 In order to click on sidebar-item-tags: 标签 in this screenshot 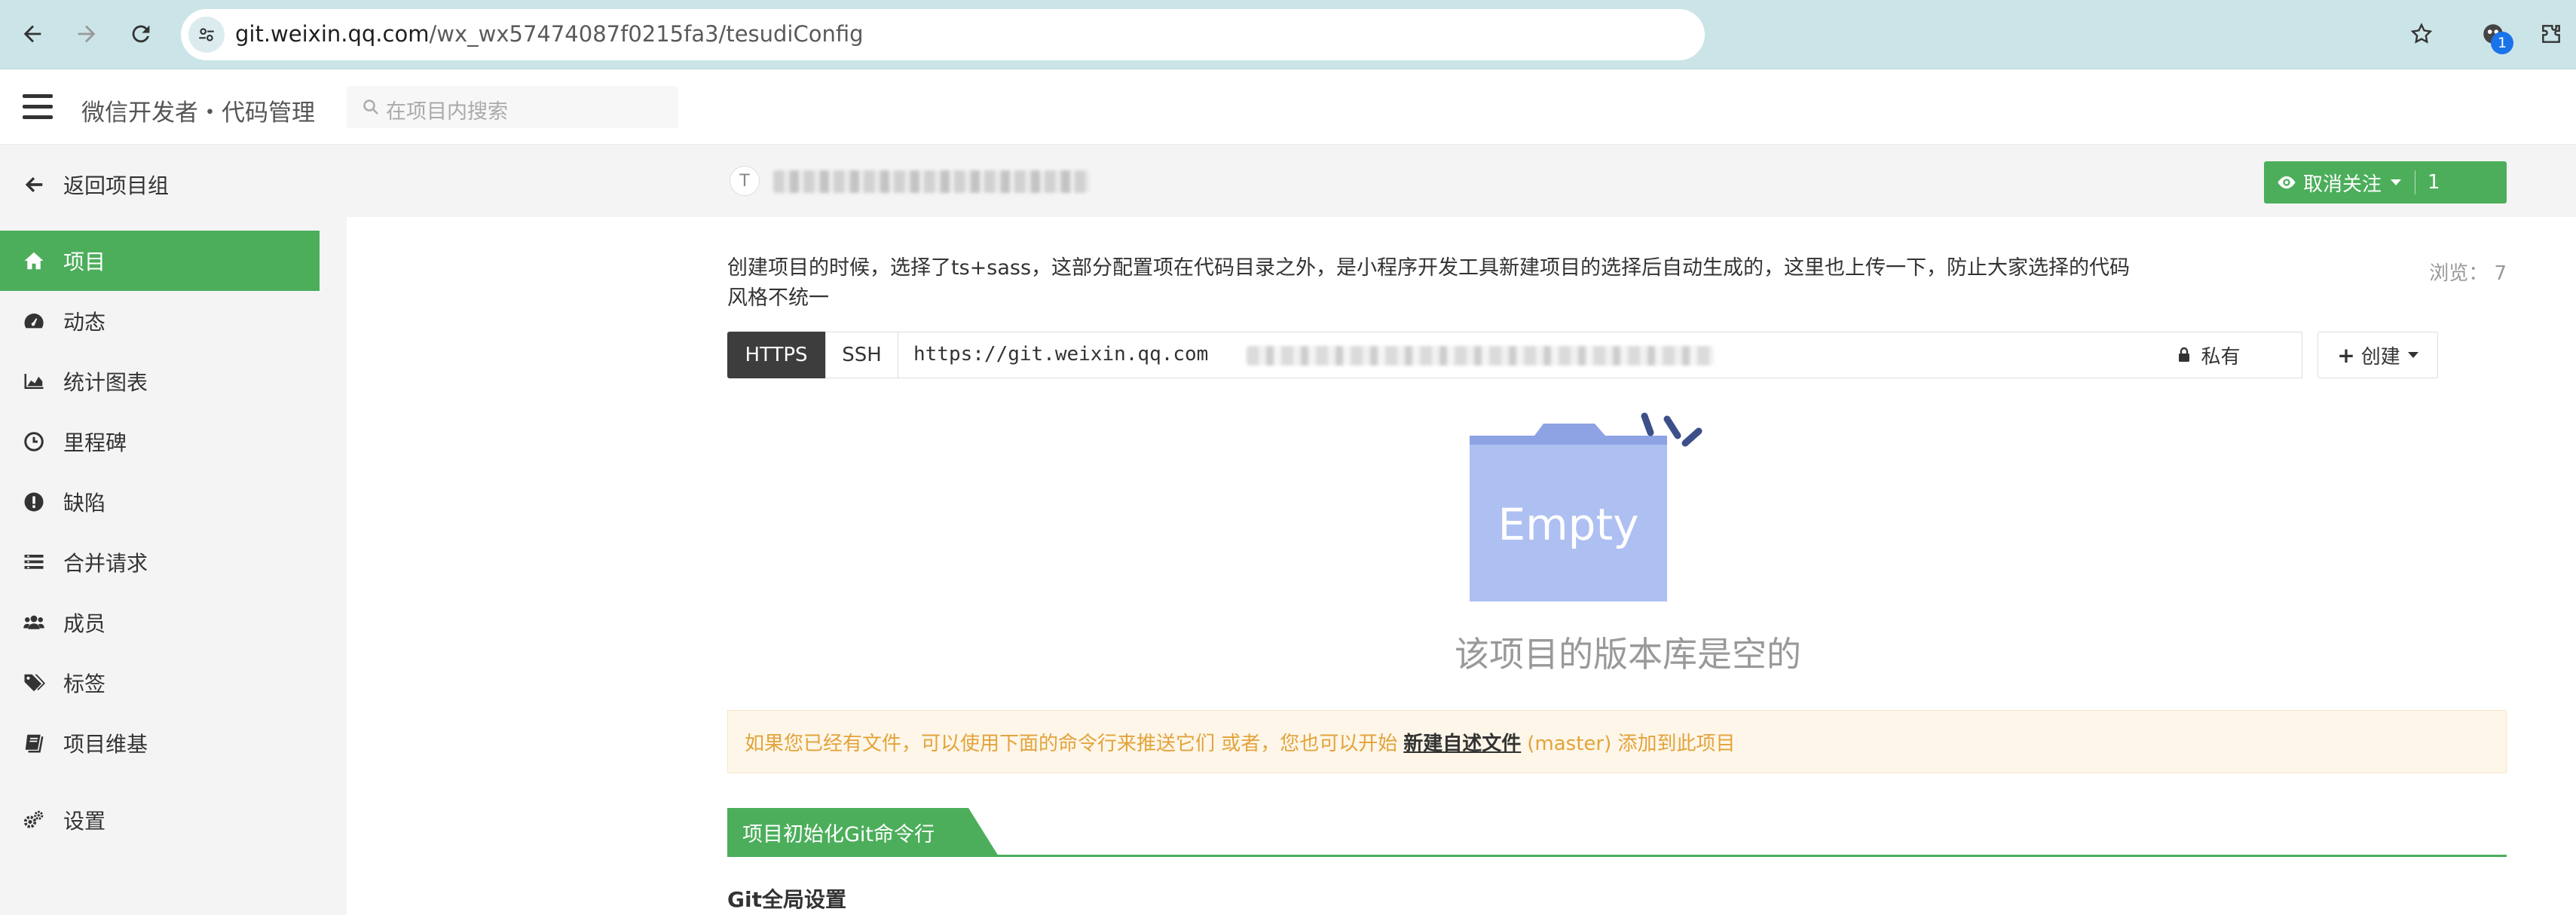, I will do `click(173, 682)`.